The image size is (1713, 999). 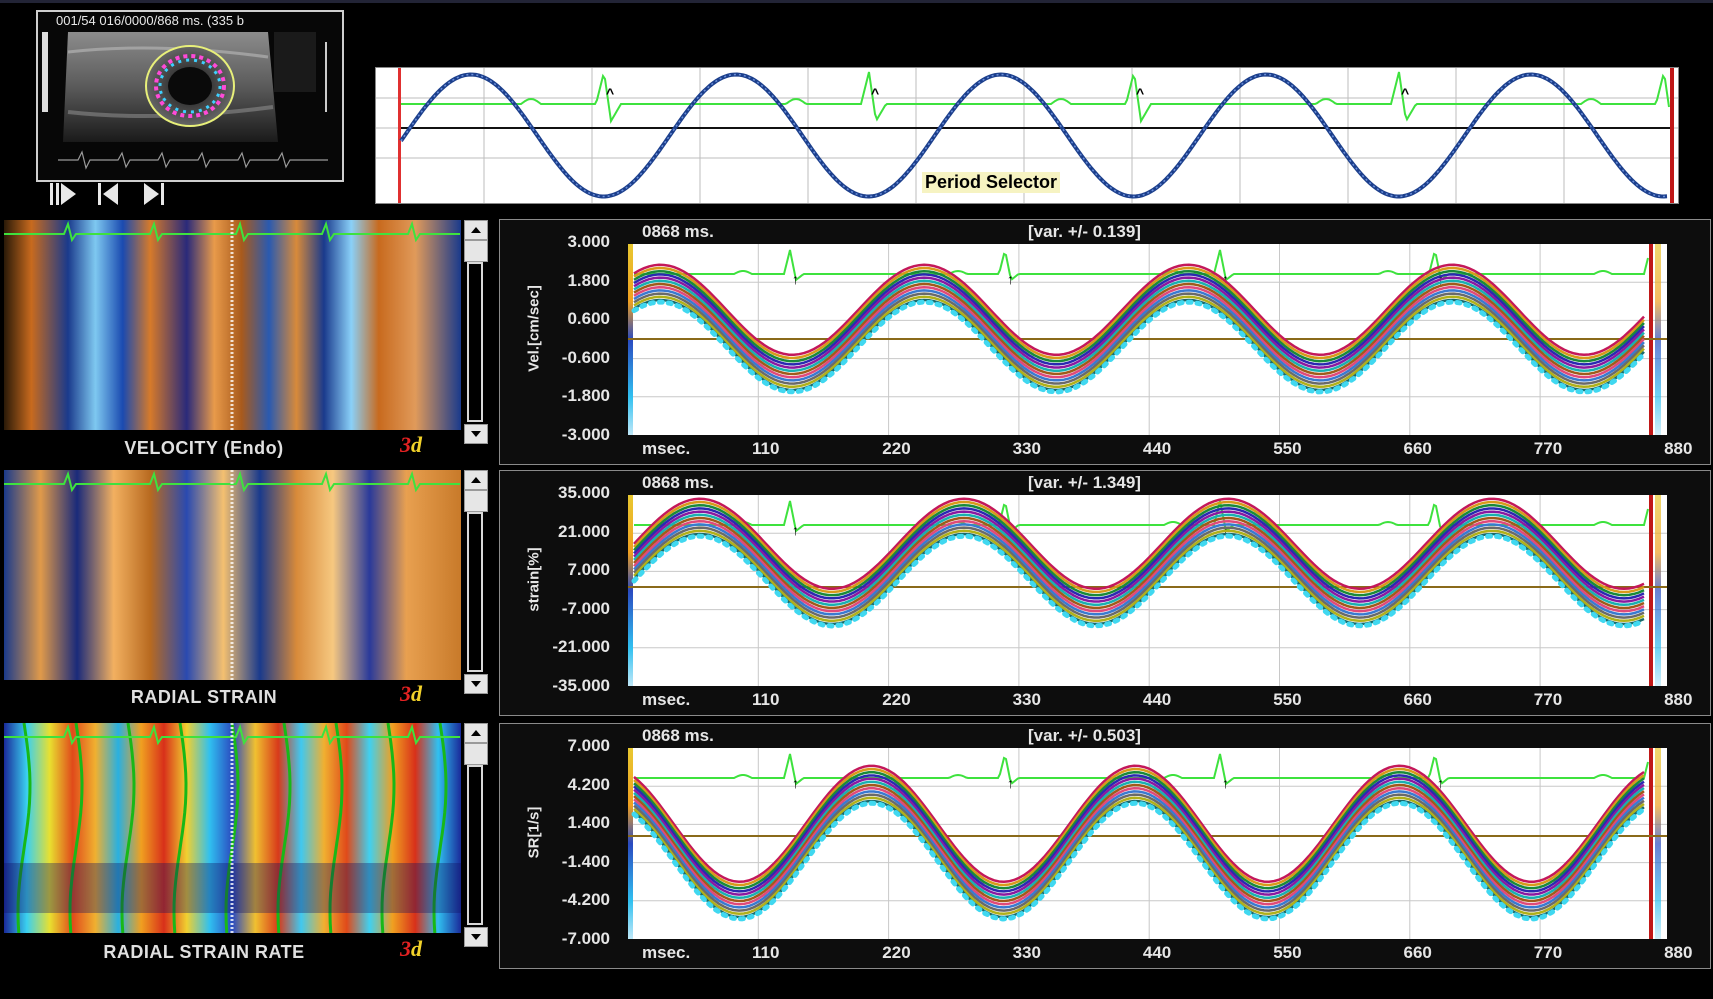 What do you see at coordinates (588, 745) in the screenshot?
I see `y-tick-label: 7.000` at bounding box center [588, 745].